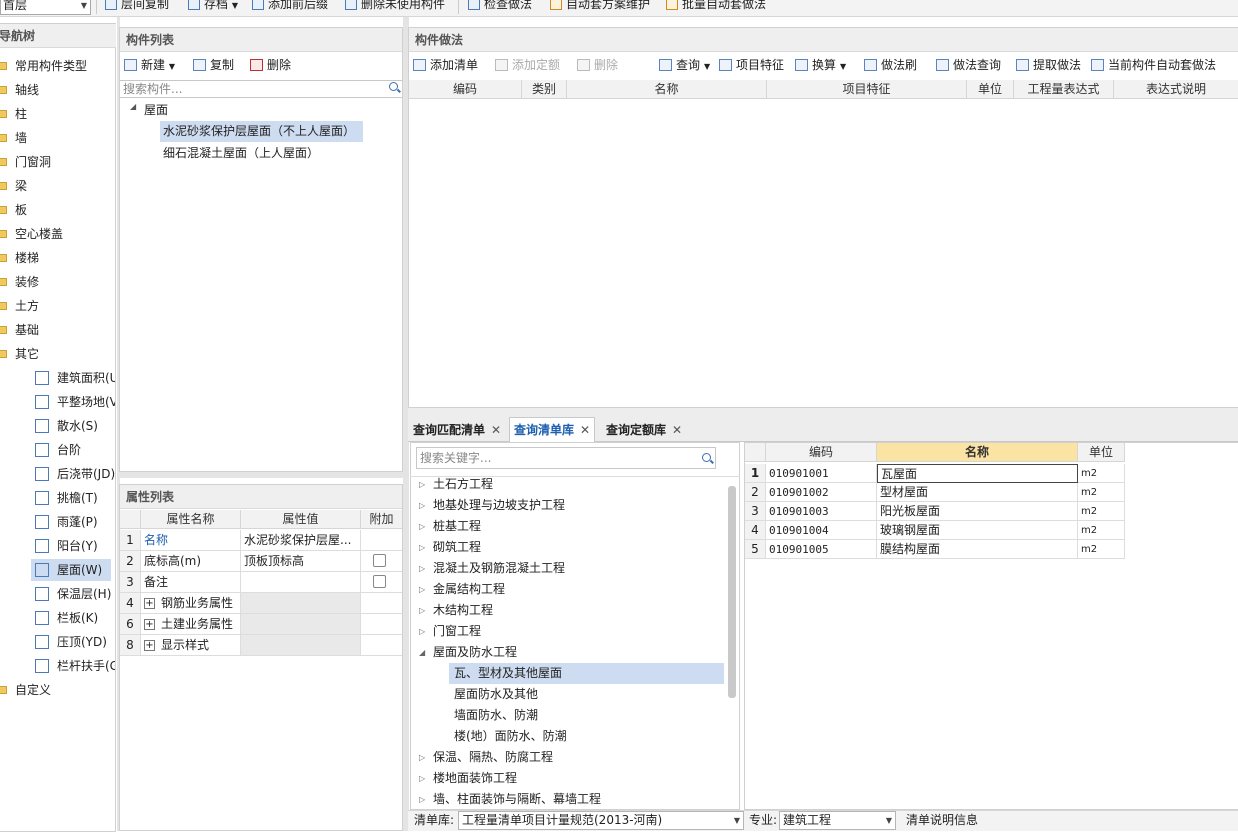 The image size is (1238, 832). I want to click on auto-scheme-button: 自动套方案维护, so click(600, 6).